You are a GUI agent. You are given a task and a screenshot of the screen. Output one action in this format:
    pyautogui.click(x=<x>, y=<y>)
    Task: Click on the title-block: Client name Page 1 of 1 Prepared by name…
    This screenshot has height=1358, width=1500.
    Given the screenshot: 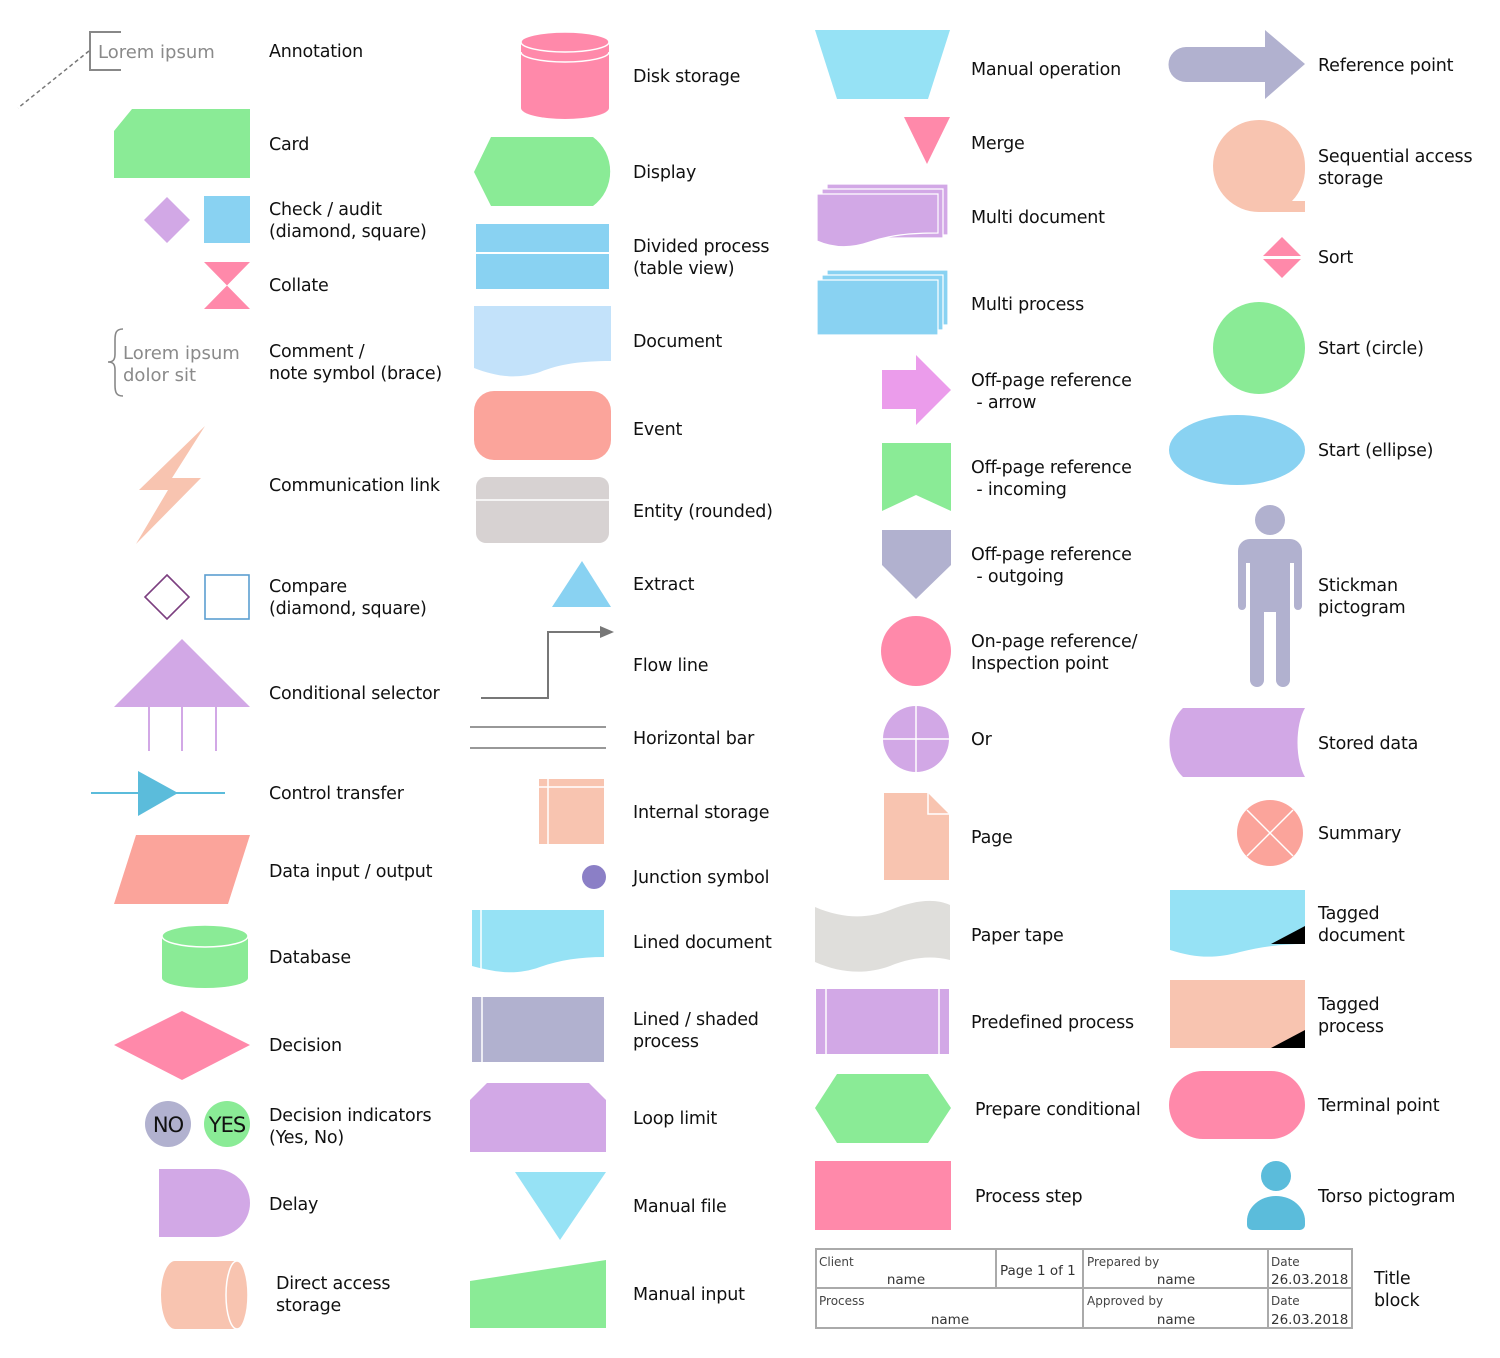 What is the action you would take?
    pyautogui.click(x=1084, y=1288)
    